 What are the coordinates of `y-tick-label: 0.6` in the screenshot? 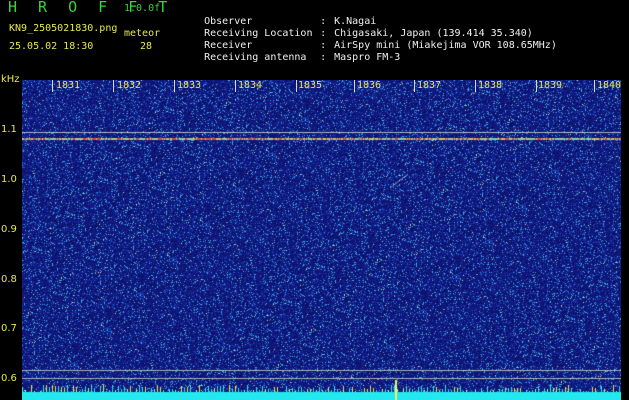 It's located at (9, 378).